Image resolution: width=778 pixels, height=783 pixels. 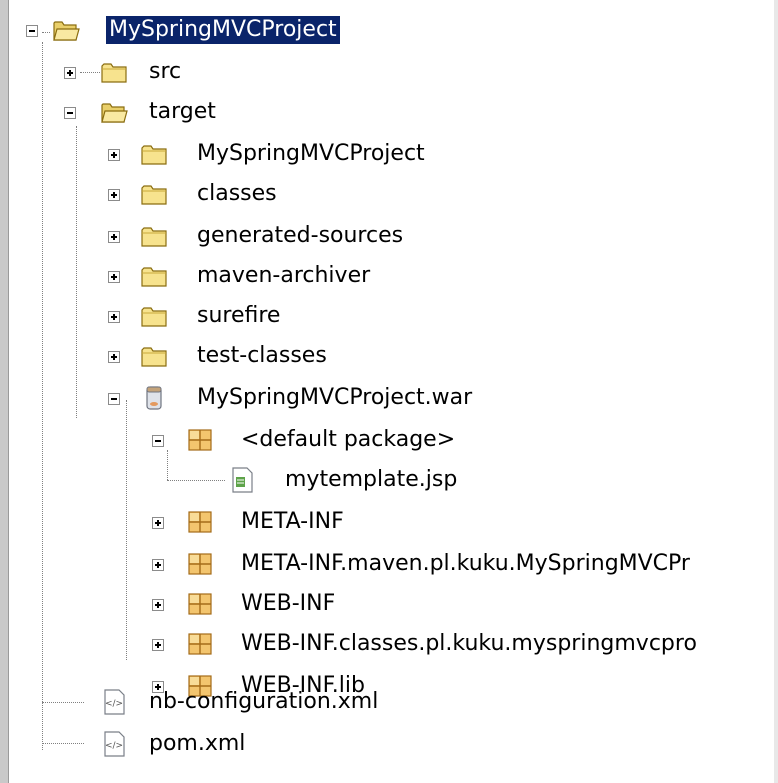 I want to click on tree-node-mytemplate-jsp: mytemplate.jsp, so click(x=389, y=480).